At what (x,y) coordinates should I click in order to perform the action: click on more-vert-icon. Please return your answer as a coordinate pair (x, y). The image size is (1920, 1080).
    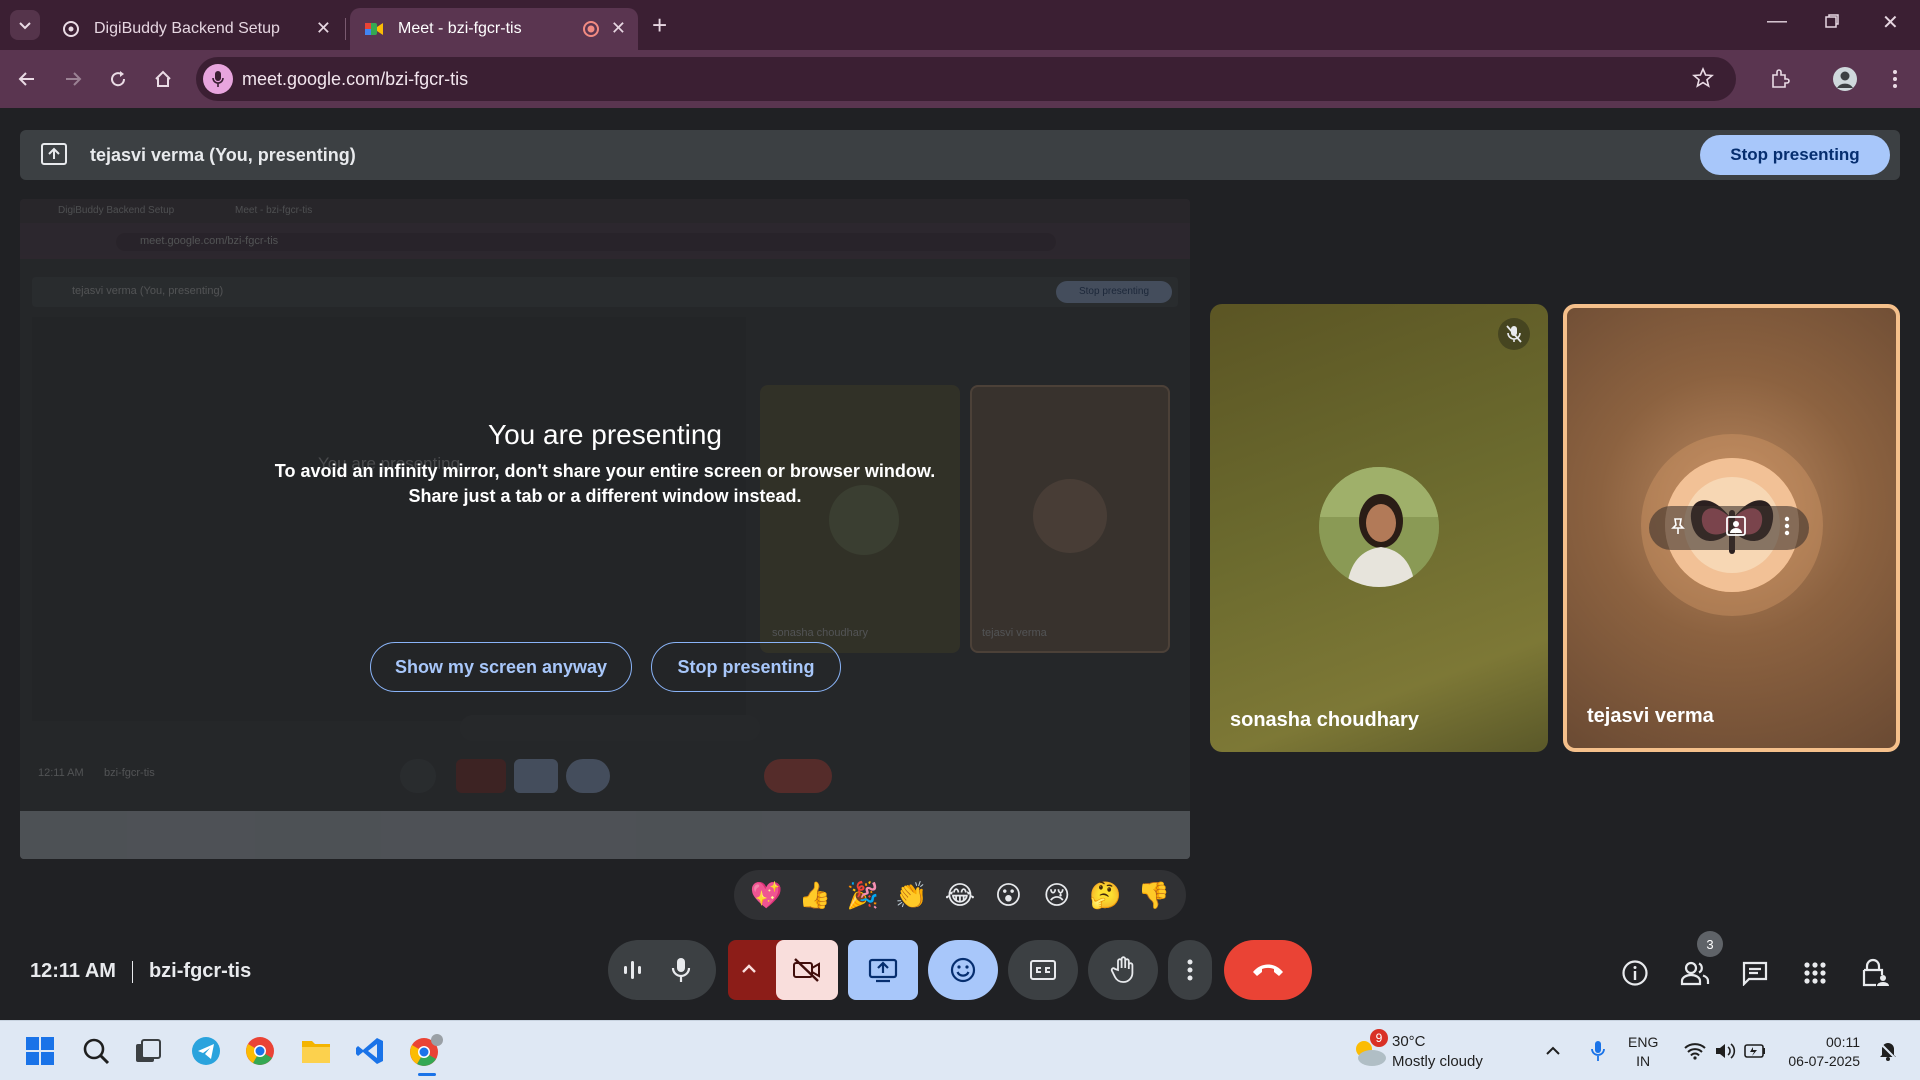
    Looking at the image, I should click on (1190, 970).